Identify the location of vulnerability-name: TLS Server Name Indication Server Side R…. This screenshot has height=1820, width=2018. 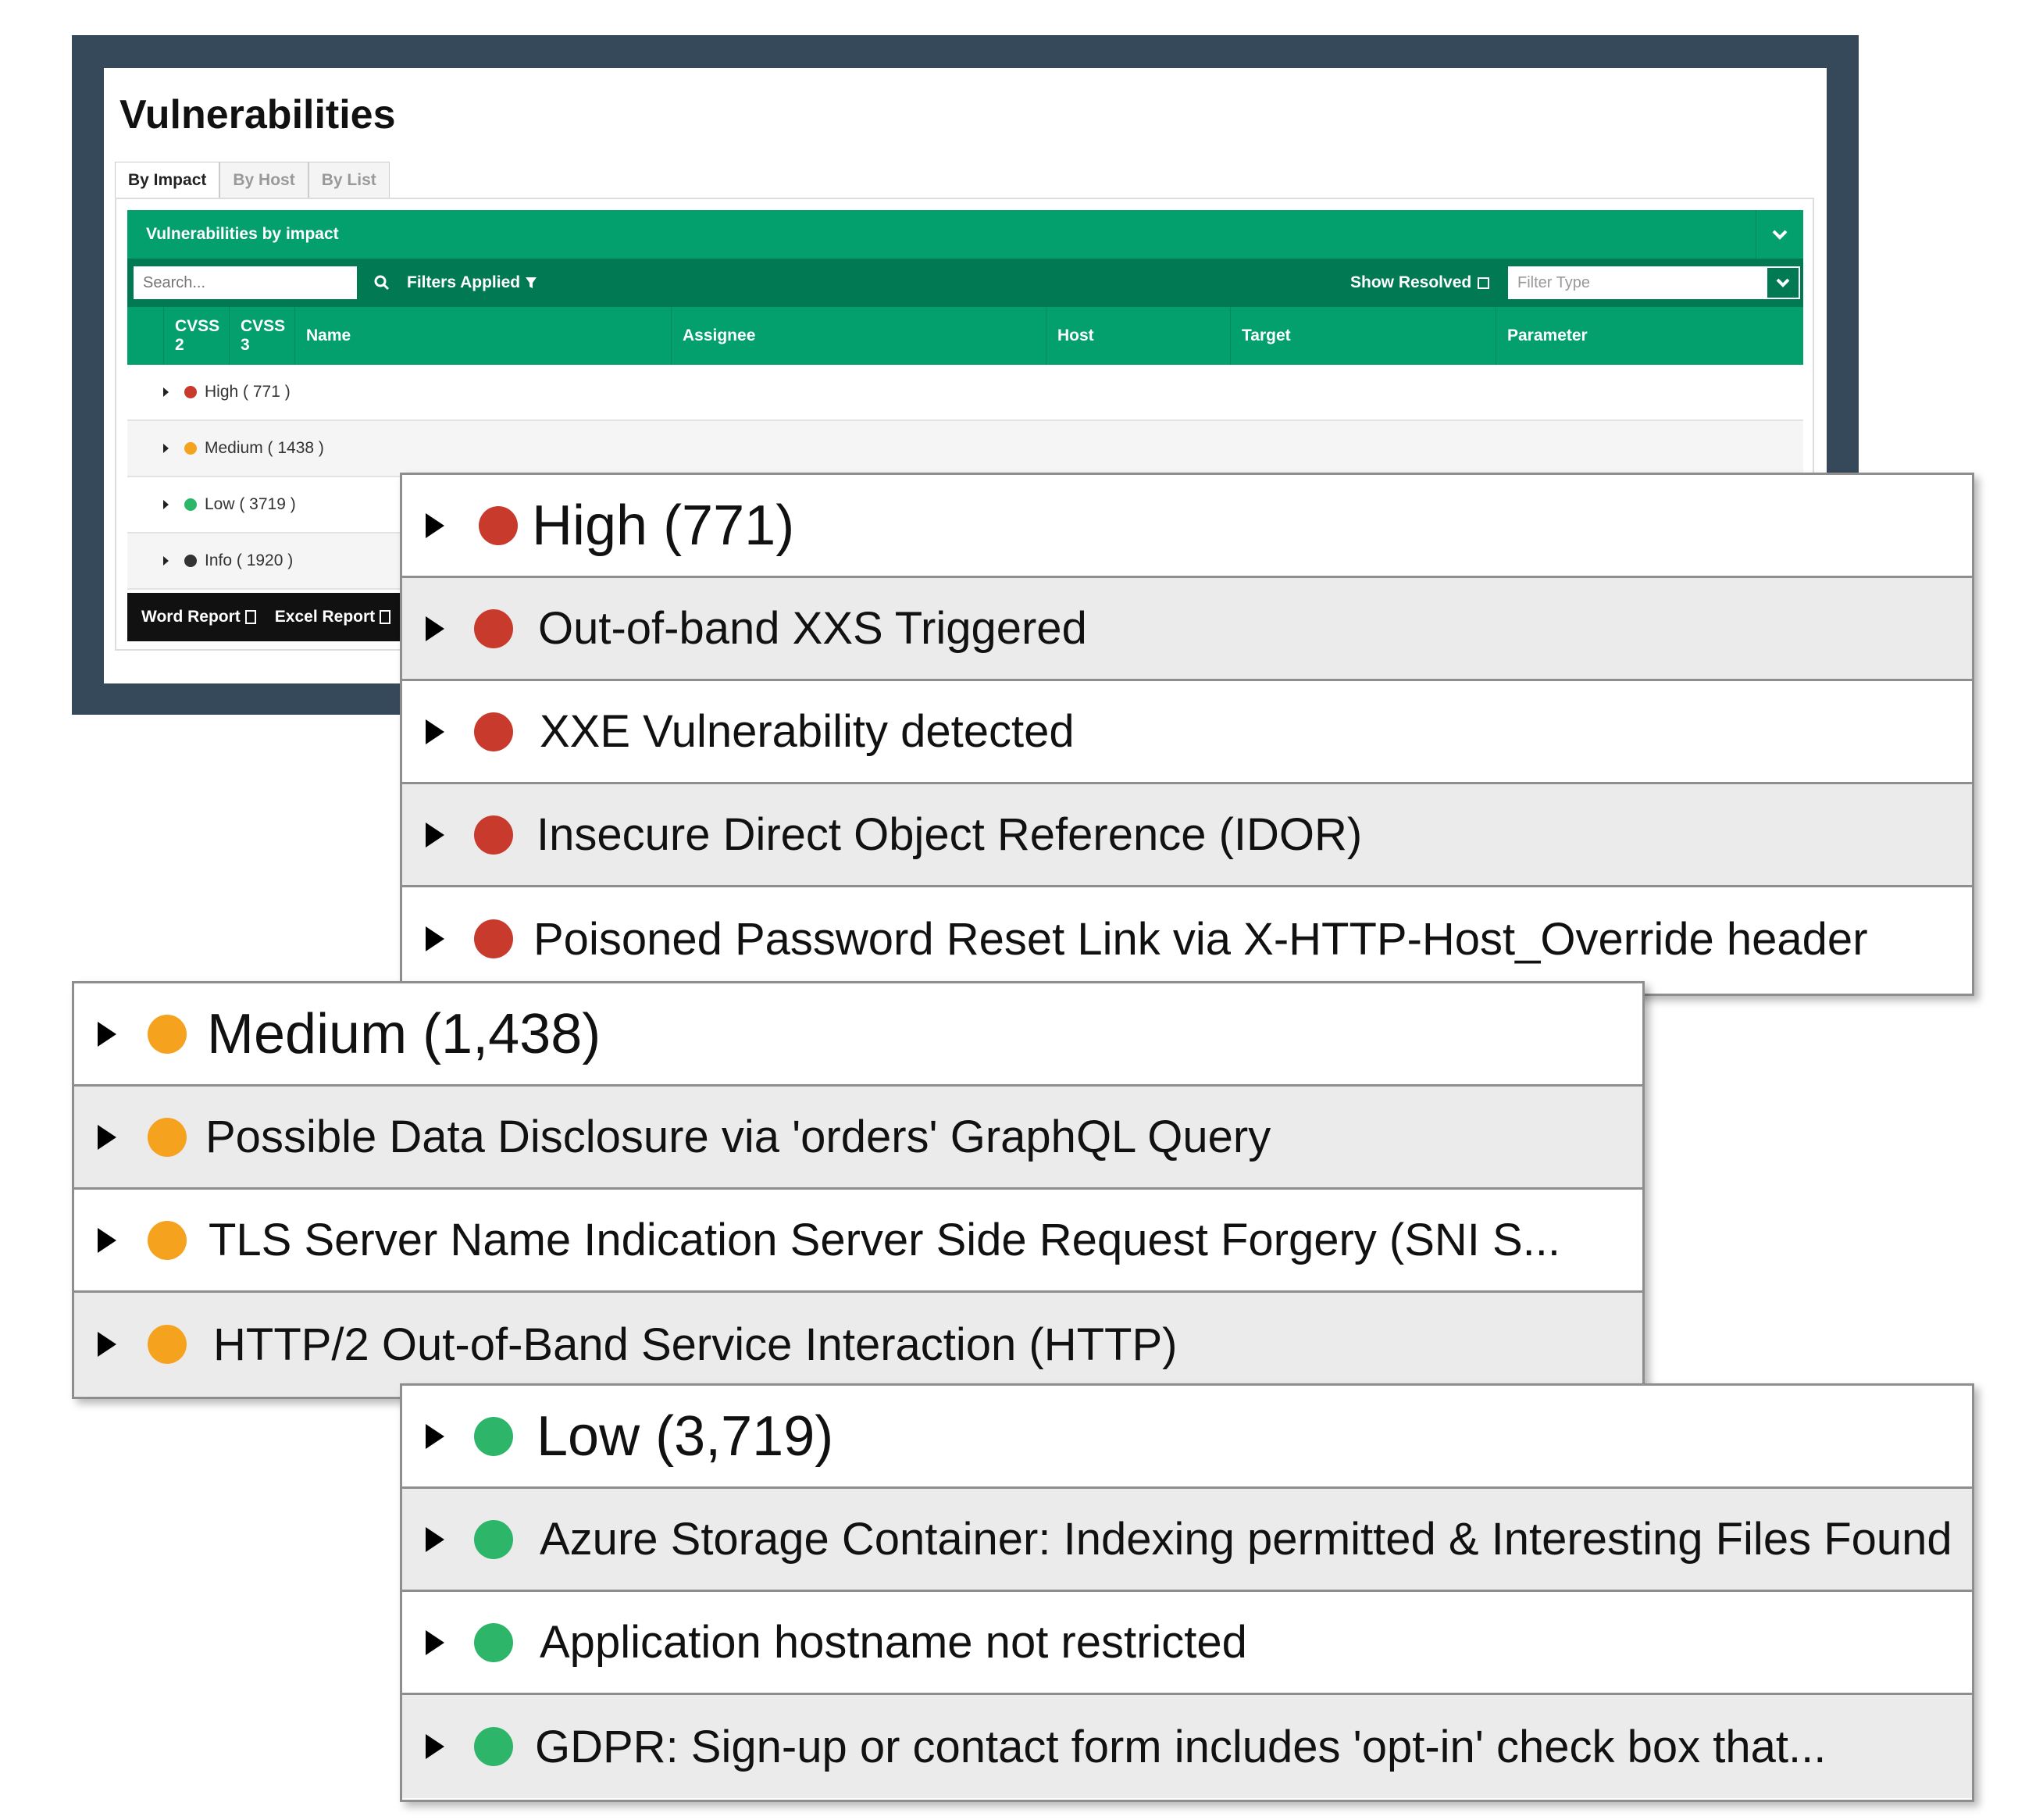
(885, 1240).